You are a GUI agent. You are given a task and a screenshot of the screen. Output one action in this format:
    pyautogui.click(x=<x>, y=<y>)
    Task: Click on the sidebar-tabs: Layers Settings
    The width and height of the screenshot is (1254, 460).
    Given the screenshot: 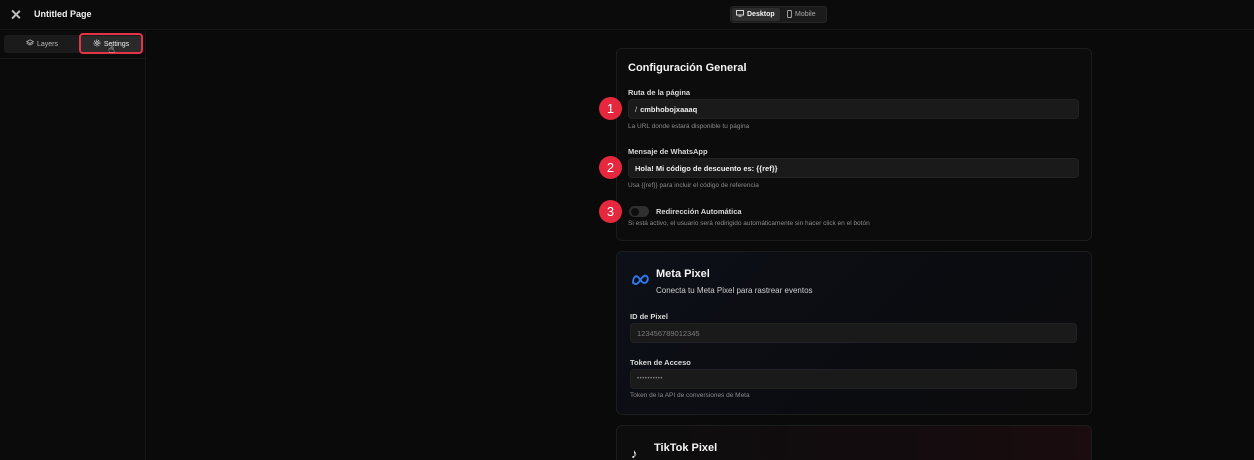 What is the action you would take?
    pyautogui.click(x=73, y=44)
    